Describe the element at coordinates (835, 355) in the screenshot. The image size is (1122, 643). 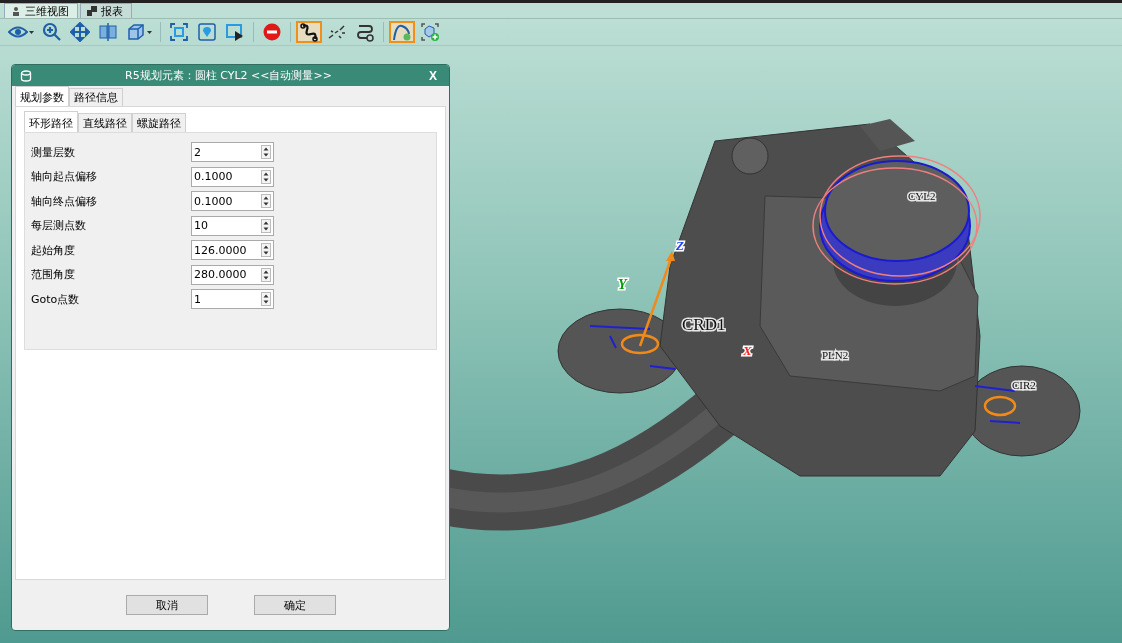
I see `feature-label: PLN2` at that location.